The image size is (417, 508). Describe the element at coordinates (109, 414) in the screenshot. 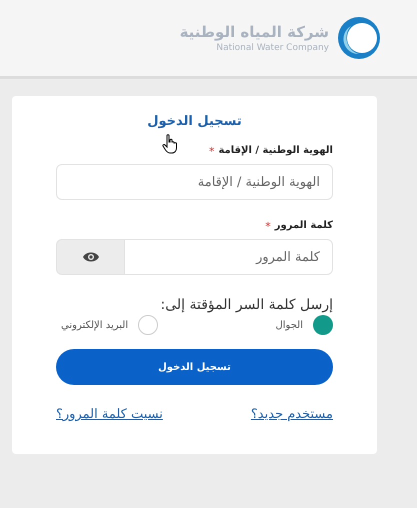

I see `text-link: نسيت كلمة المرور؟` at that location.